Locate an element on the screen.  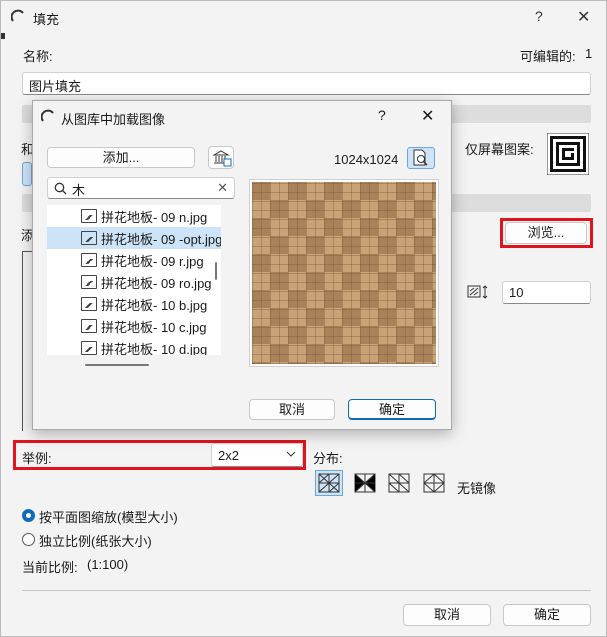
file-name: 拼花地板- 09 -opt.jpg is located at coordinates (161, 239).